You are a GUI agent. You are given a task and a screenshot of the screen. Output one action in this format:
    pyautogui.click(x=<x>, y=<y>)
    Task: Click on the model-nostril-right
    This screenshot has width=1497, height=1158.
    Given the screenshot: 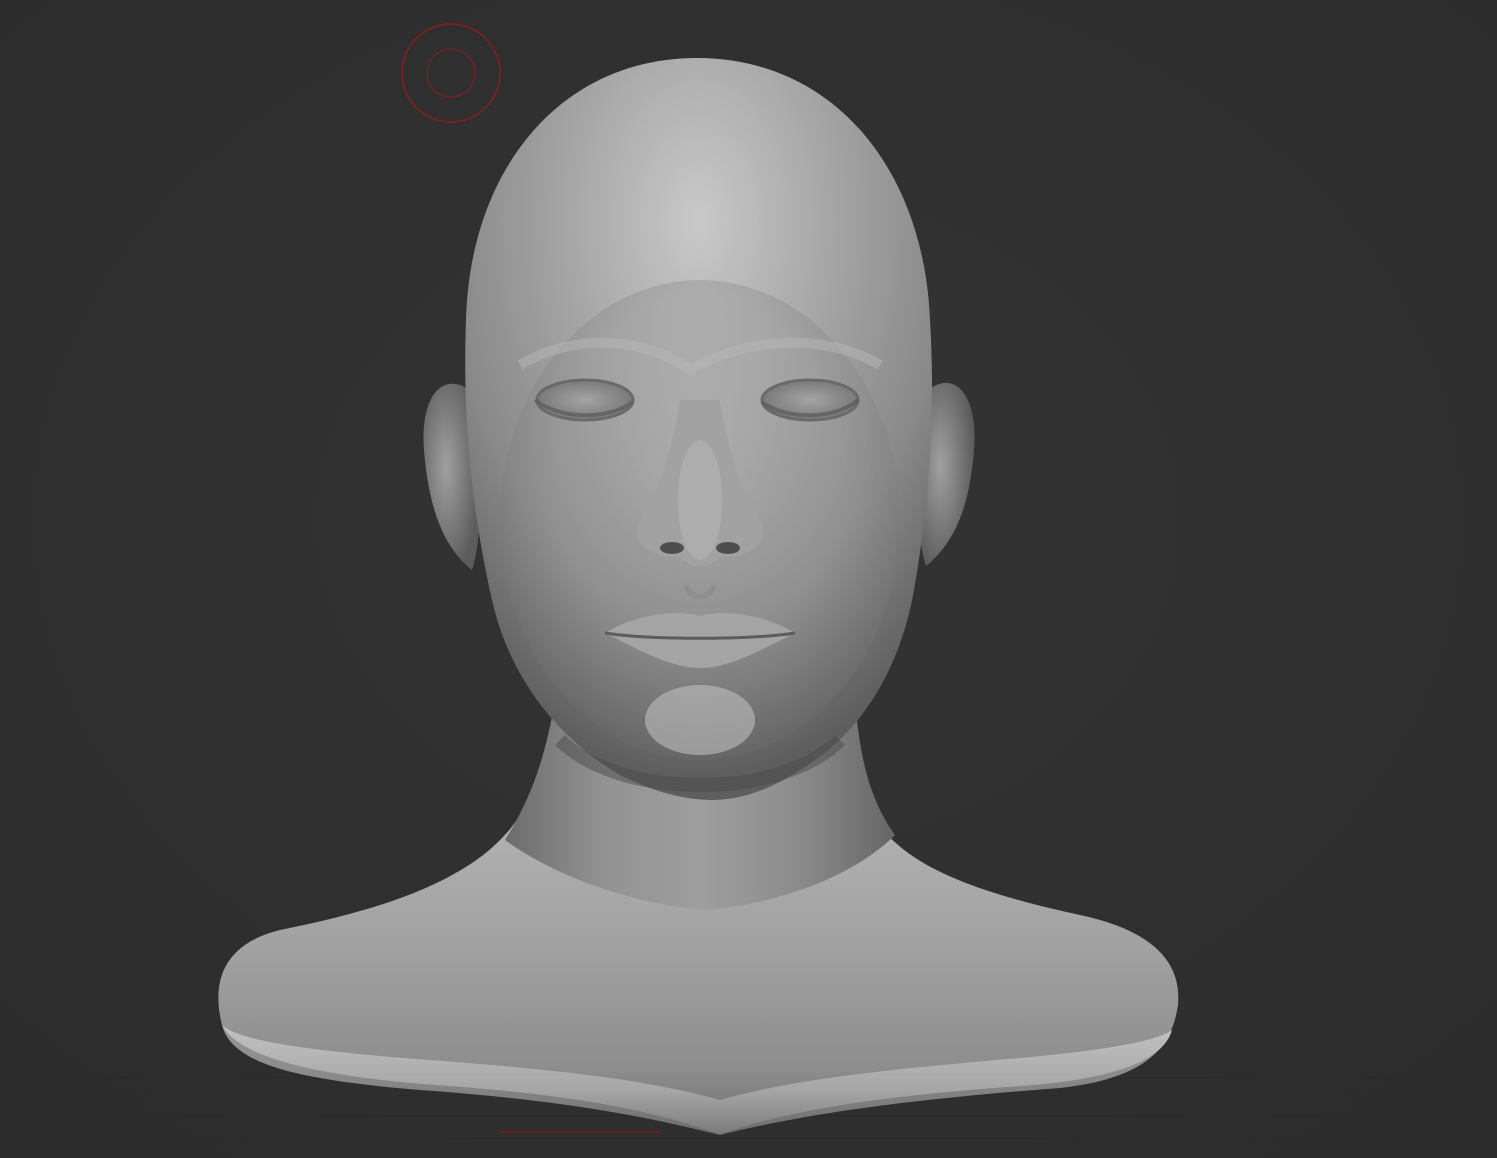 What is the action you would take?
    pyautogui.click(x=728, y=548)
    